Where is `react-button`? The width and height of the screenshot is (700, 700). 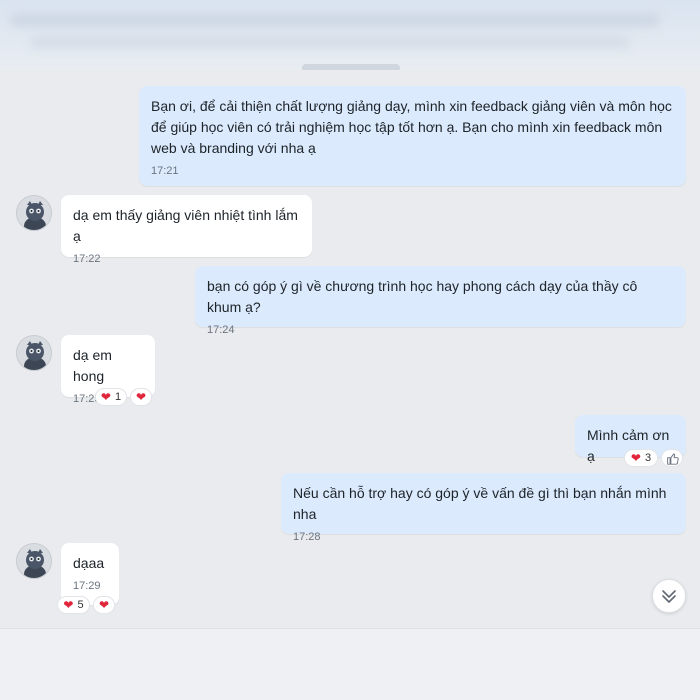 react-button is located at coordinates (672, 458).